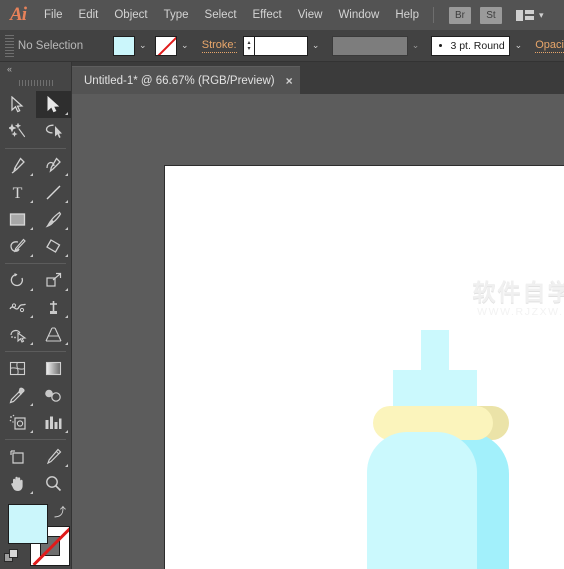 This screenshot has height=569, width=564. Describe the element at coordinates (18, 395) in the screenshot. I see `eyedropper-tool` at that location.